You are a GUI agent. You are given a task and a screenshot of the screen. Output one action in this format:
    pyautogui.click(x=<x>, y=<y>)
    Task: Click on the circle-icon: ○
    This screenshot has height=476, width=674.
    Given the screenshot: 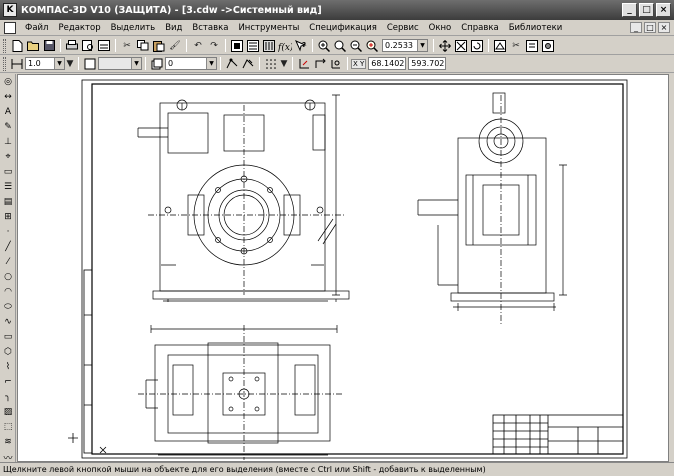 What is the action you would take?
    pyautogui.click(x=8, y=277)
    